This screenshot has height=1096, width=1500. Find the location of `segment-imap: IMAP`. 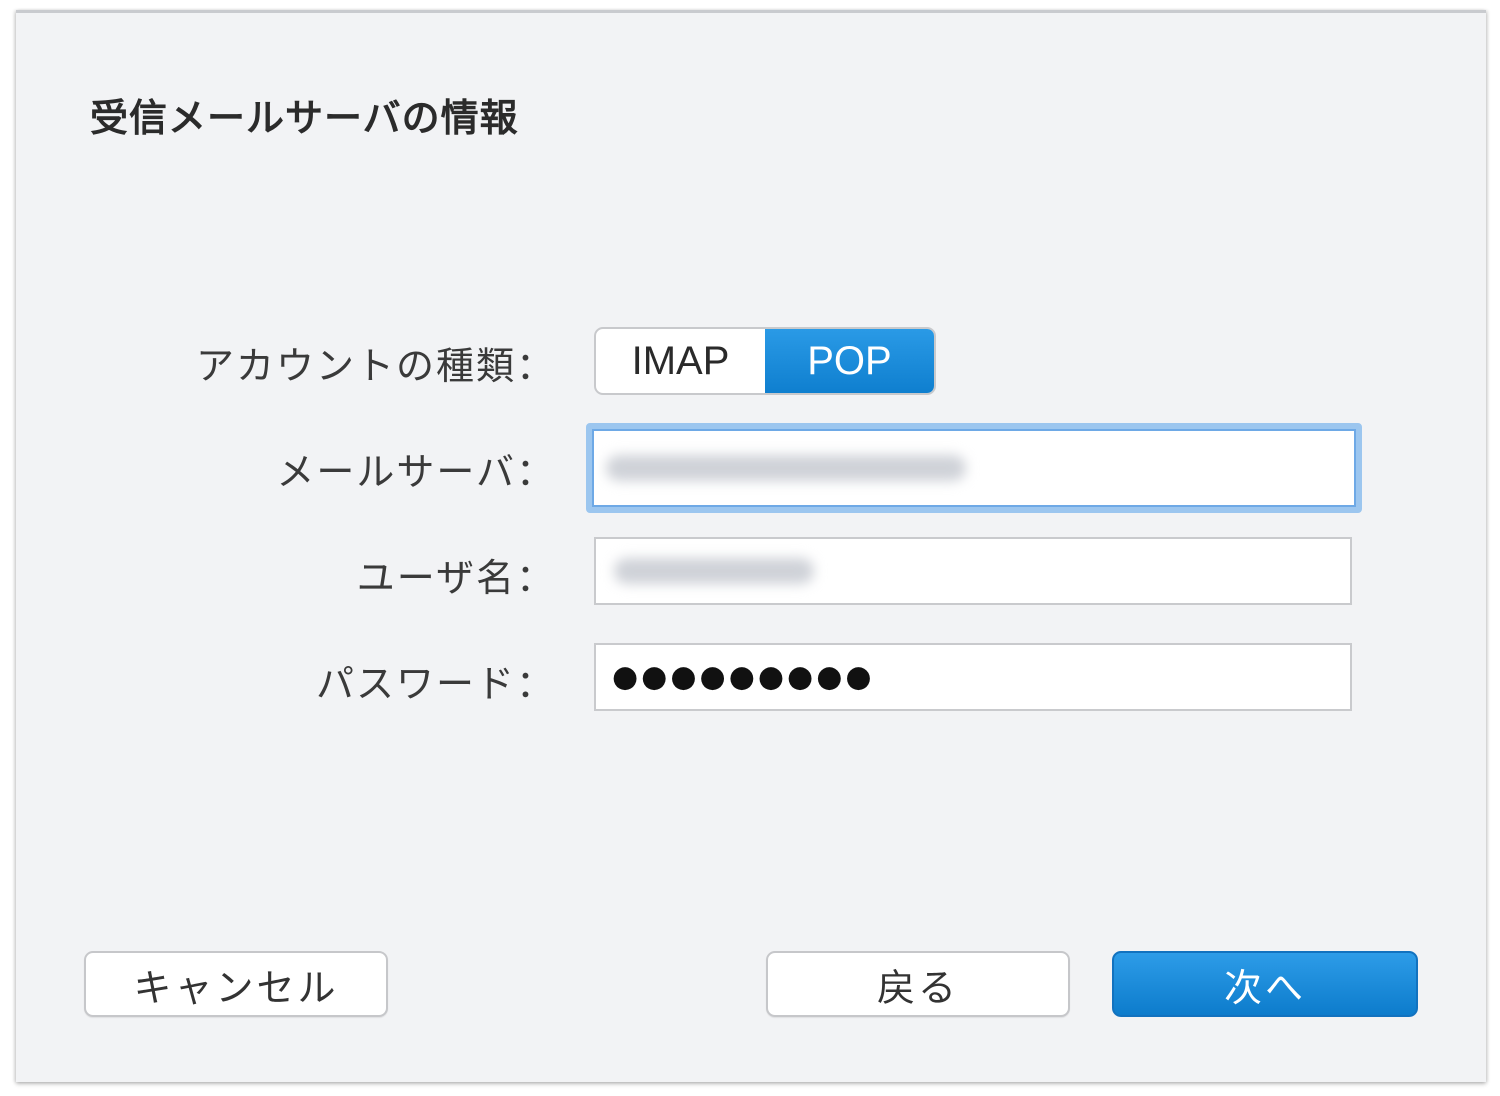

segment-imap: IMAP is located at coordinates (680, 361).